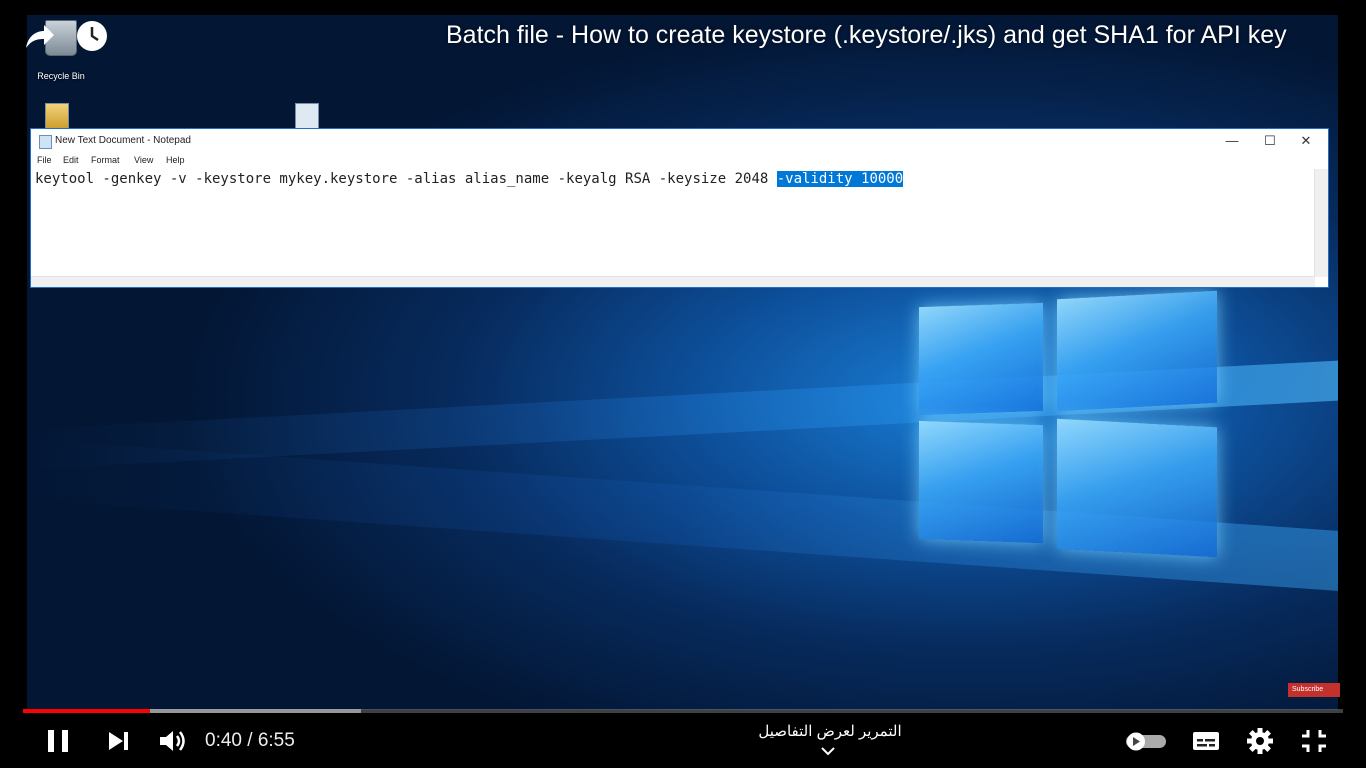 This screenshot has width=1366, height=768. Describe the element at coordinates (830, 731) in the screenshot. I see `scroll-for-details-hint: التمرير لعرض التفاصيل` at that location.